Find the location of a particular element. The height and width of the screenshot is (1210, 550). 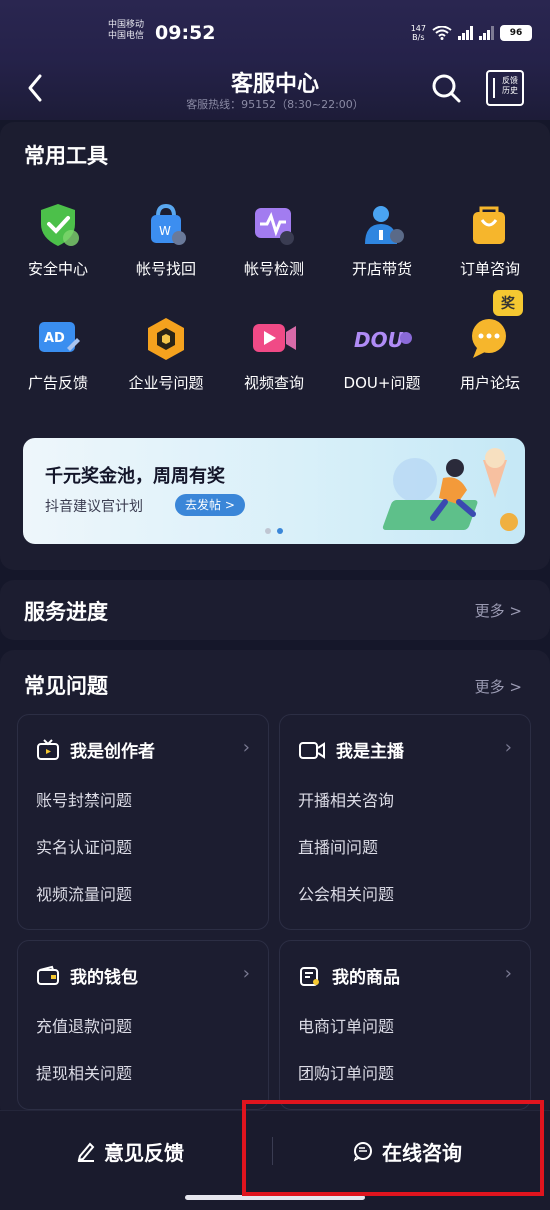

faq-item: 公会相关问题 is located at coordinates (346, 893).